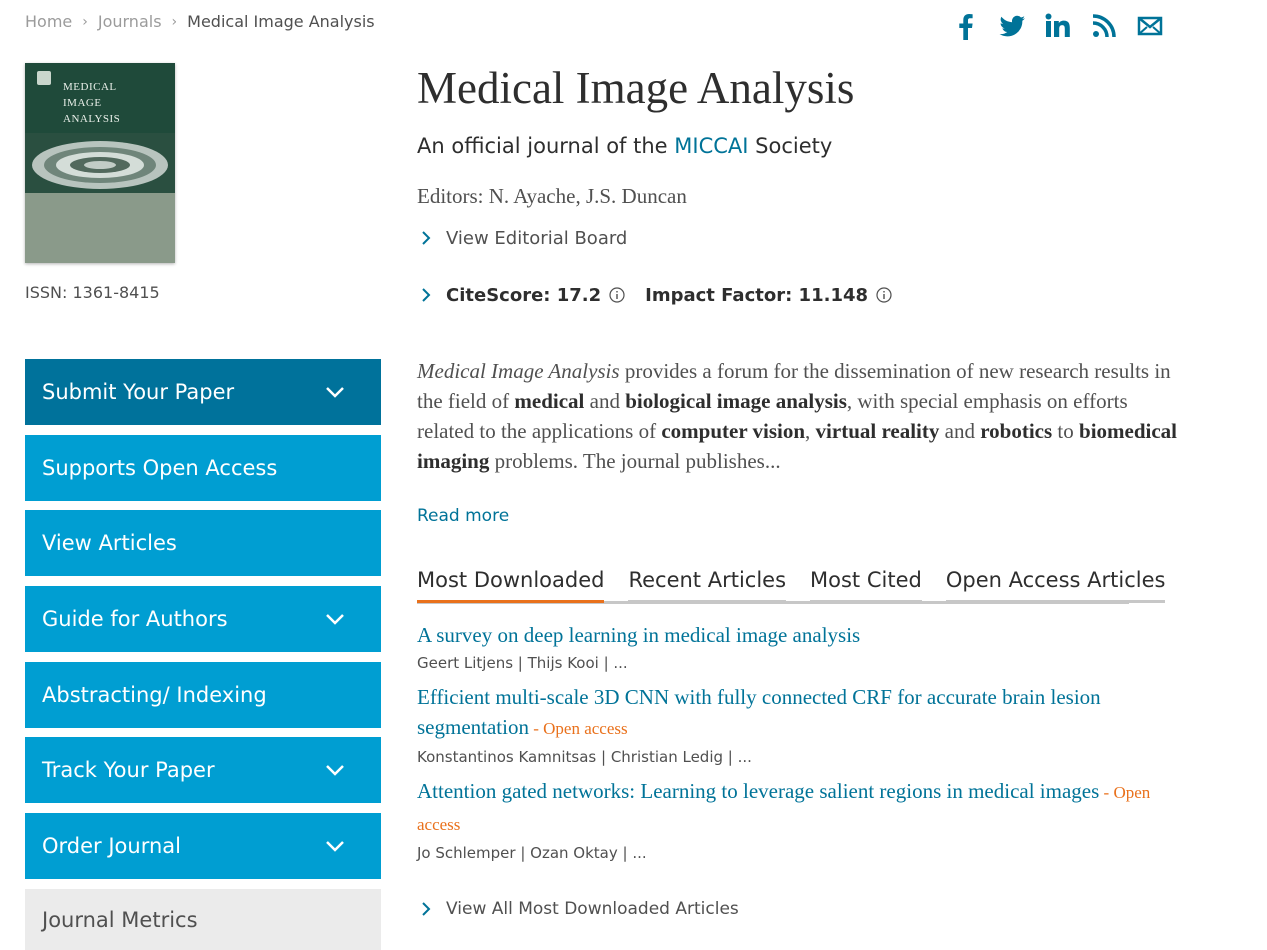  I want to click on linkedin-icon, so click(1058, 26).